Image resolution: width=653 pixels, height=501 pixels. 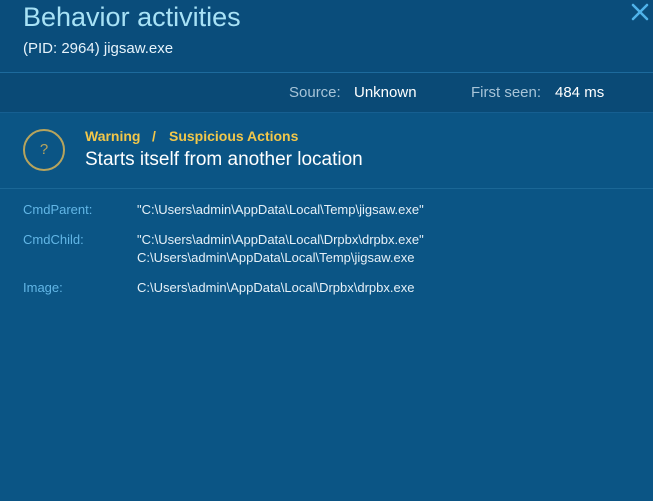 What do you see at coordinates (385, 92) in the screenshot?
I see `source-value: Unknown` at bounding box center [385, 92].